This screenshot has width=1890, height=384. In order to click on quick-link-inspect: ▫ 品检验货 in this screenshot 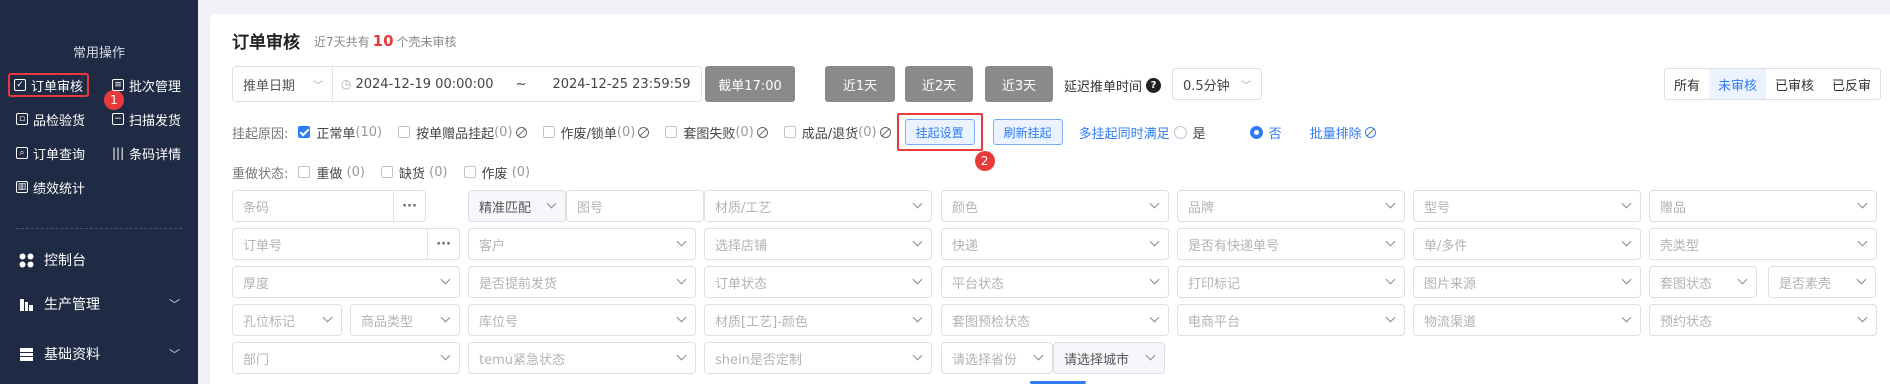, I will do `click(50, 119)`.